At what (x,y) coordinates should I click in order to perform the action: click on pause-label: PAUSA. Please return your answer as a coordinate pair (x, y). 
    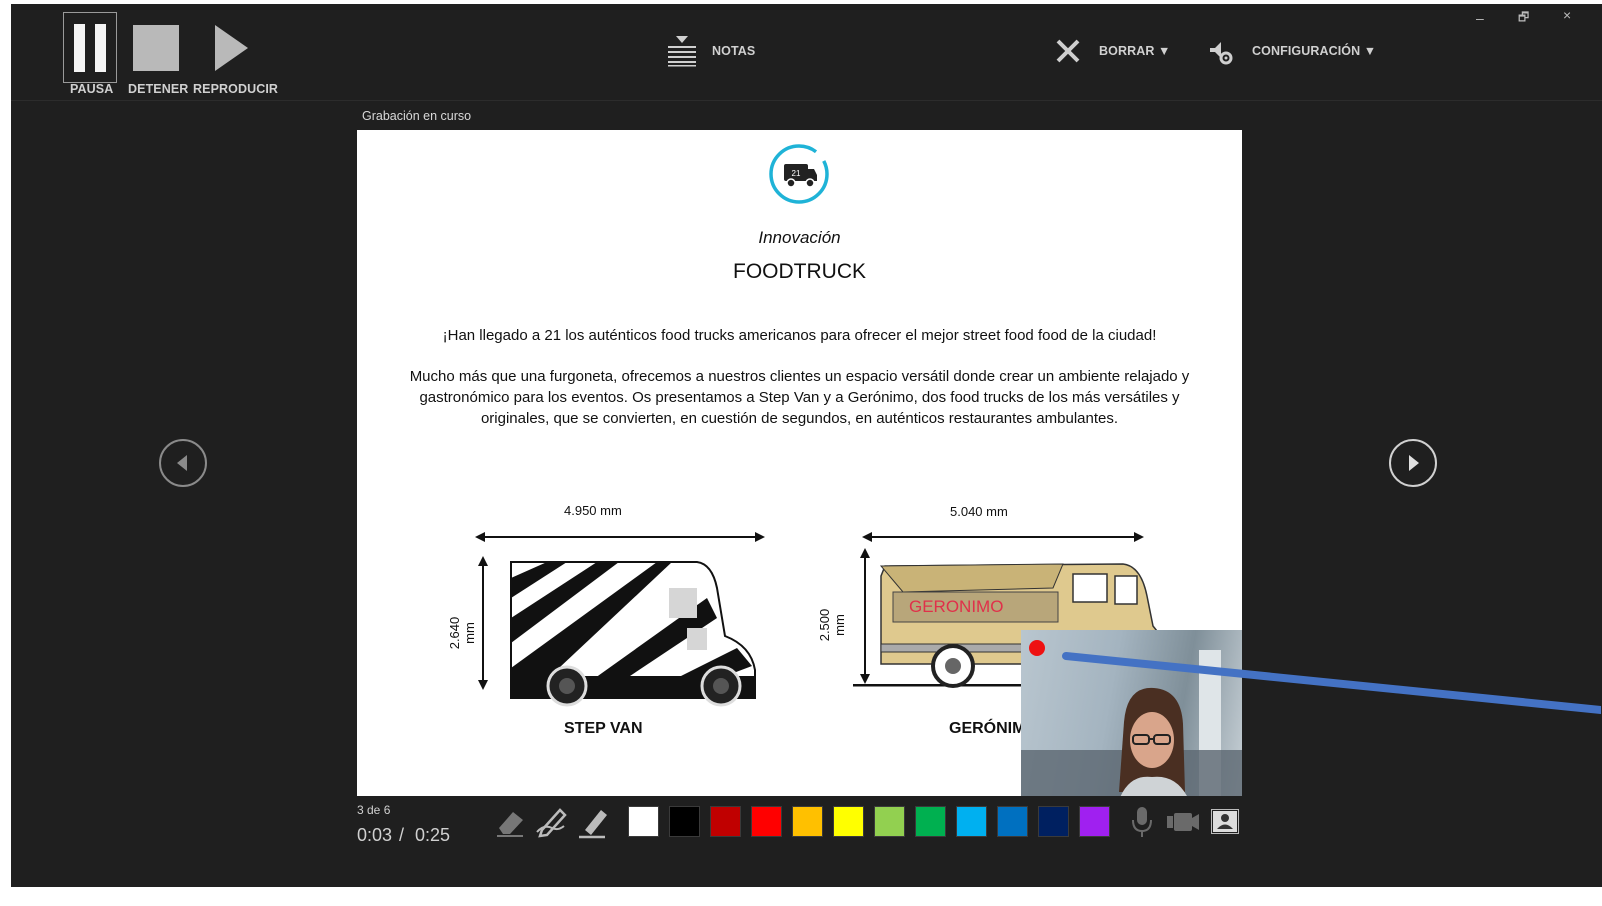
    Looking at the image, I should click on (92, 89).